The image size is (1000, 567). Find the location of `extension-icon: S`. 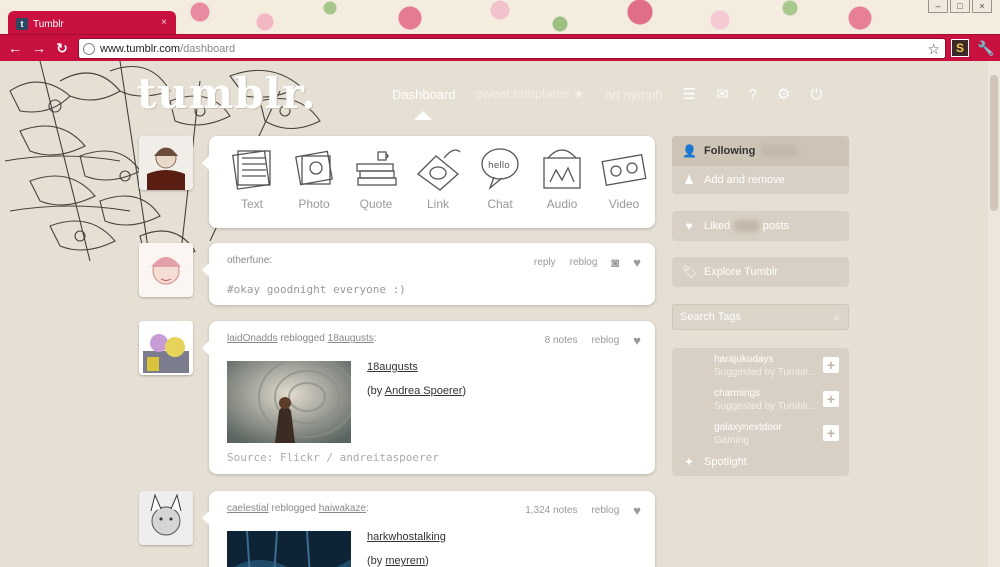

extension-icon: S is located at coordinates (960, 48).